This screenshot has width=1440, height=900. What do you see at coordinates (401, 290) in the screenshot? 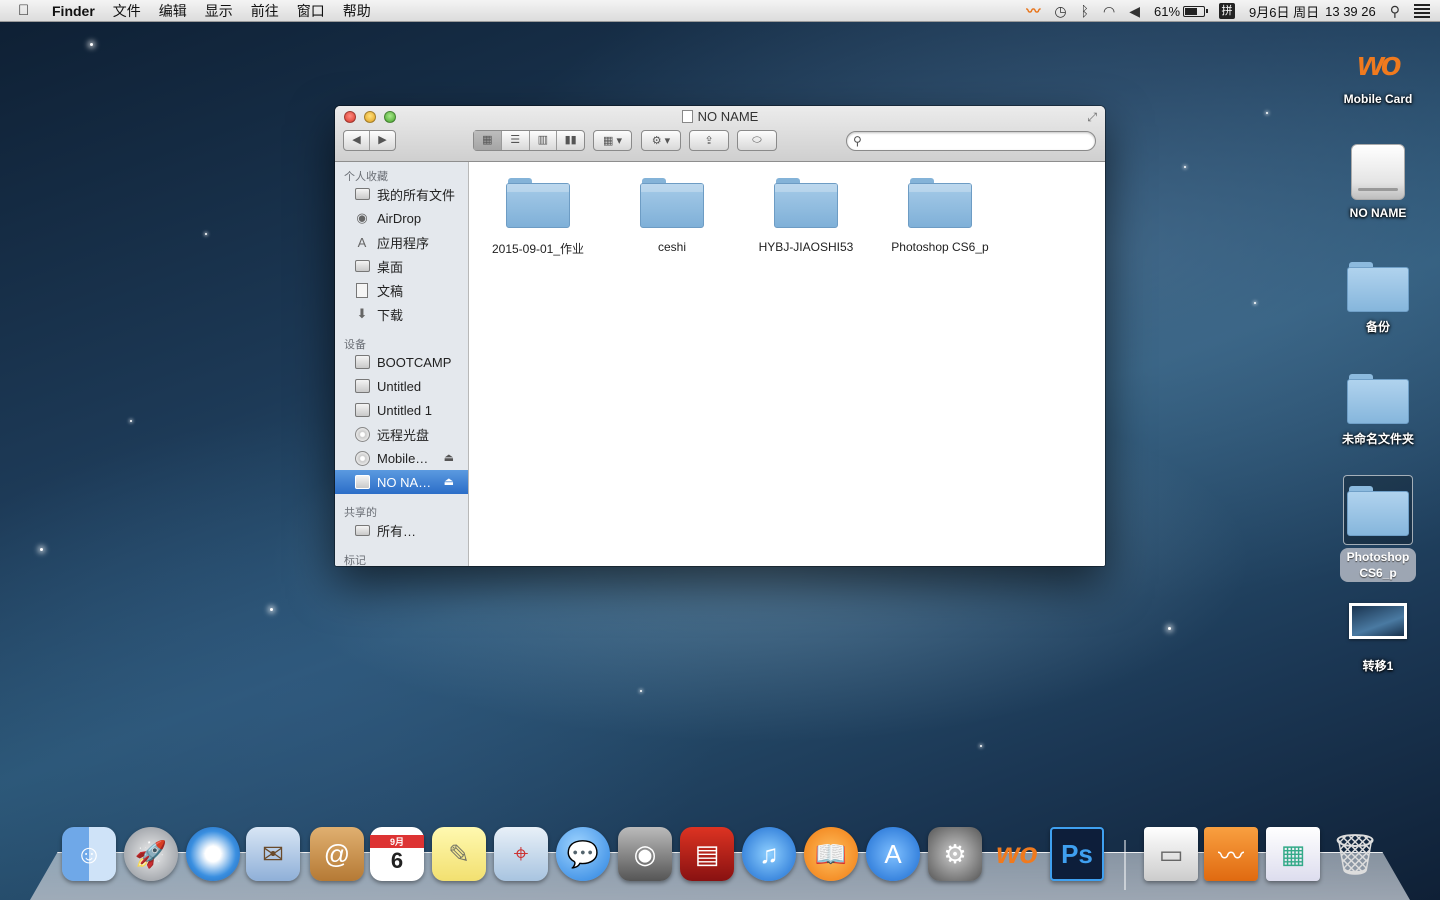
I see `sidebar-item-documents: 文稿` at bounding box center [401, 290].